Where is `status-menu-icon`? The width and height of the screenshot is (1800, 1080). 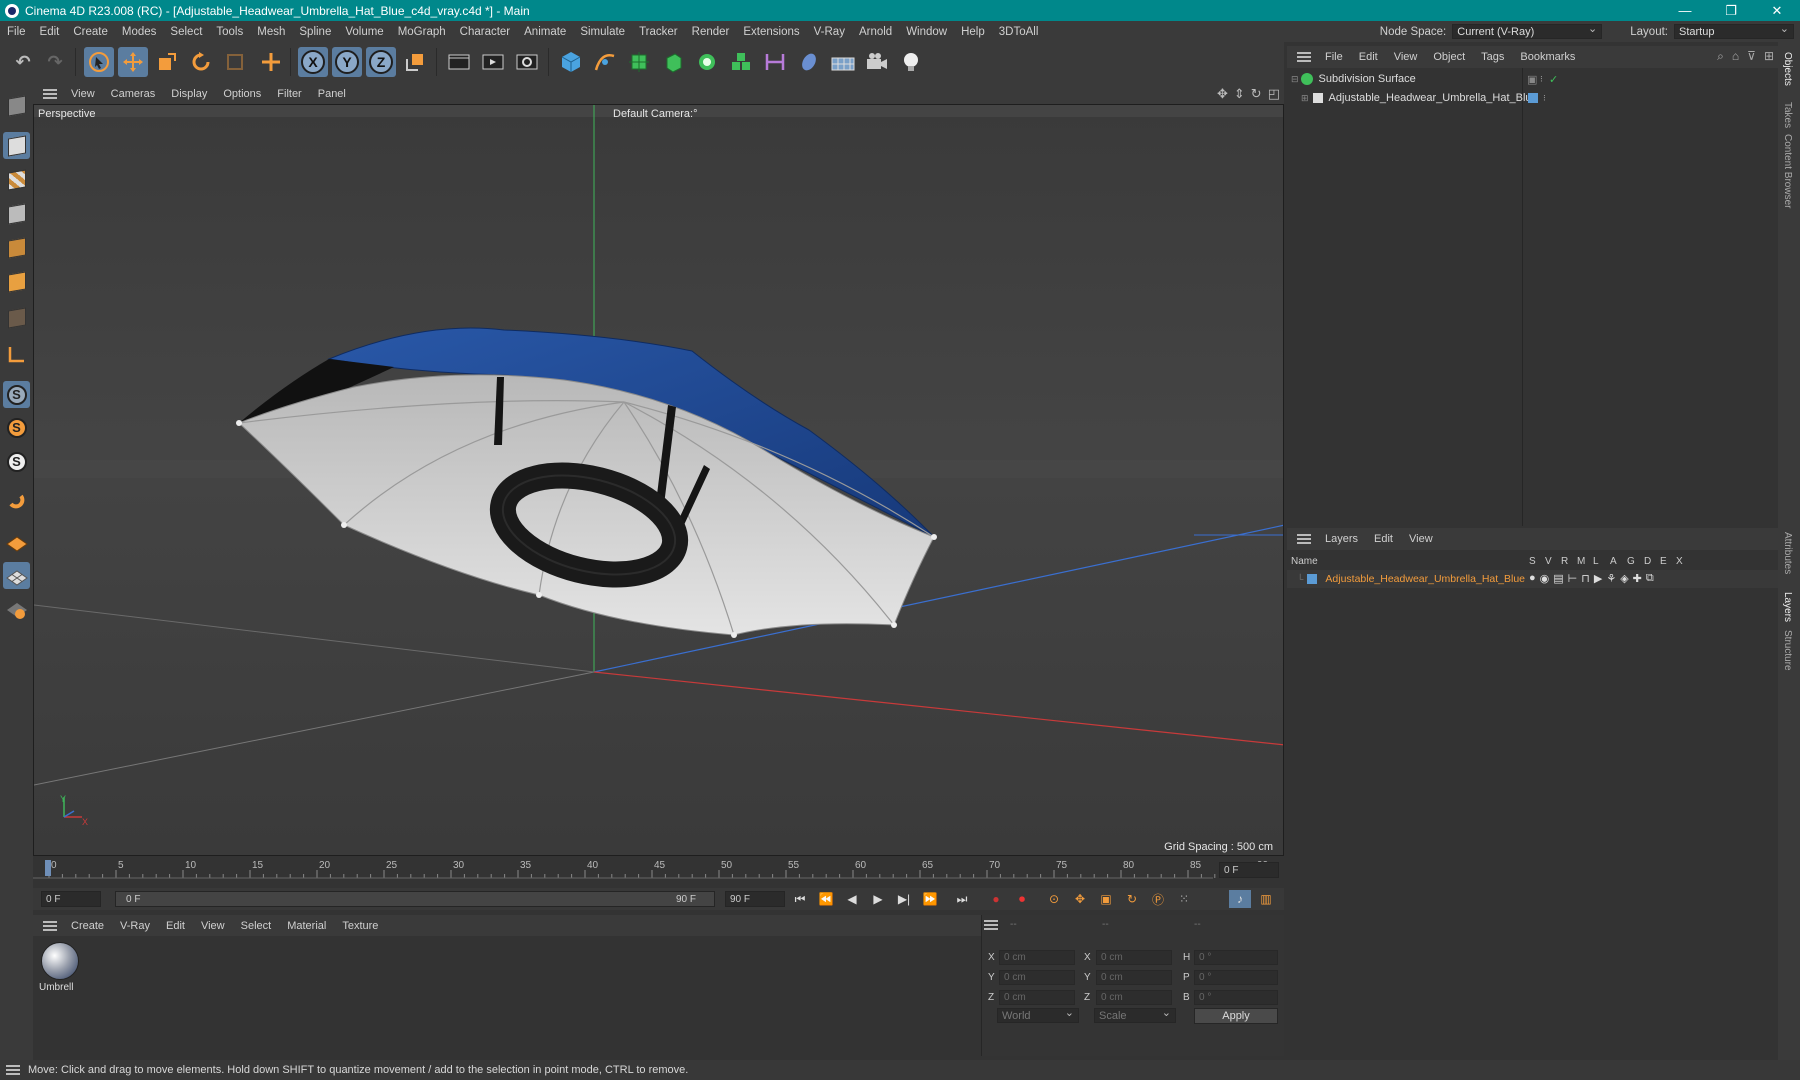 status-menu-icon is located at coordinates (13, 1070).